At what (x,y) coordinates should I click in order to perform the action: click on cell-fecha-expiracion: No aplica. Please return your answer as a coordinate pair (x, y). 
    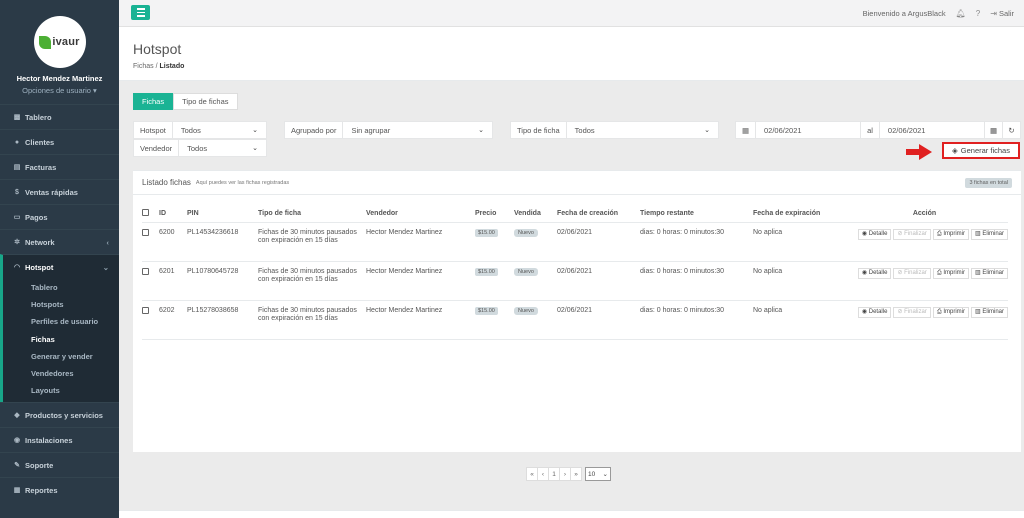
    Looking at the image, I should click on (797, 281).